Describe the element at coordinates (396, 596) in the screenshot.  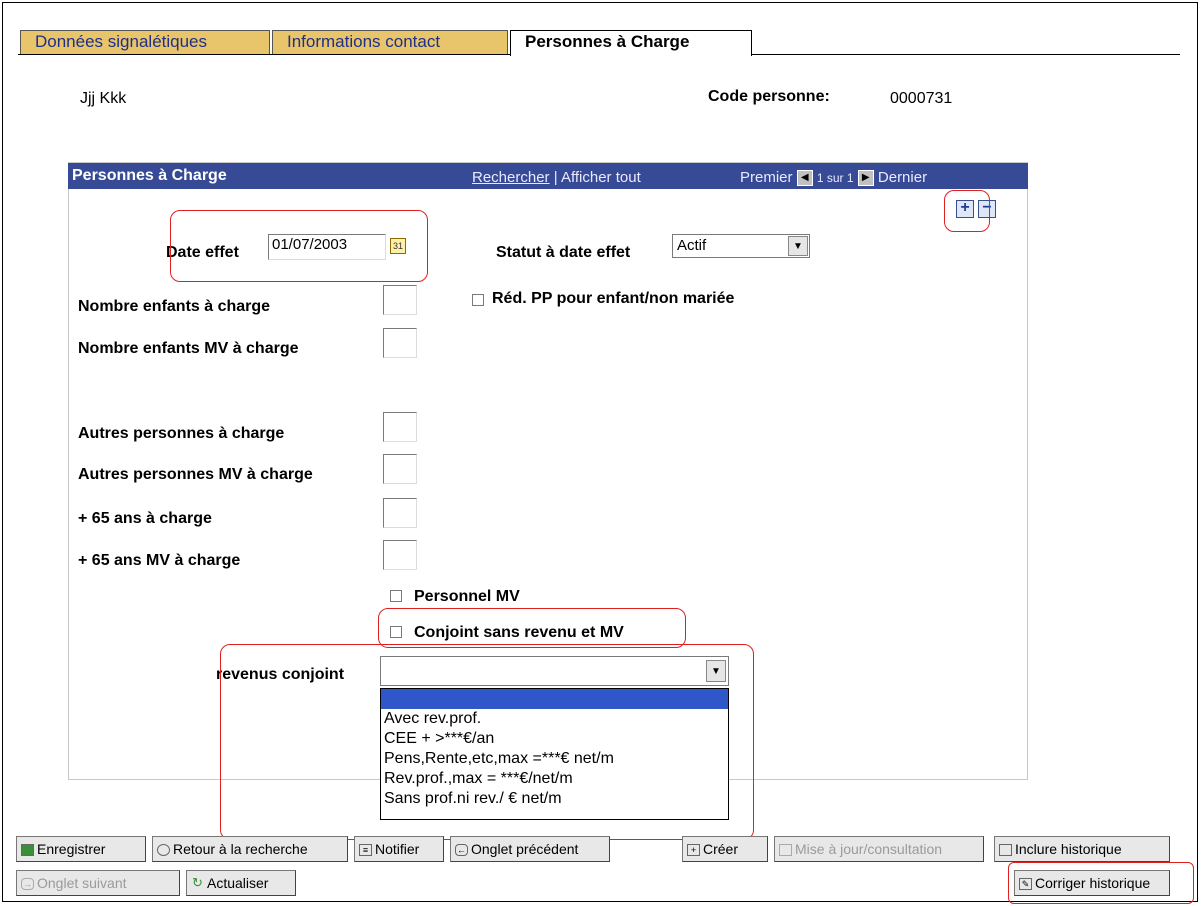
I see `personnel-mv-checkbox` at that location.